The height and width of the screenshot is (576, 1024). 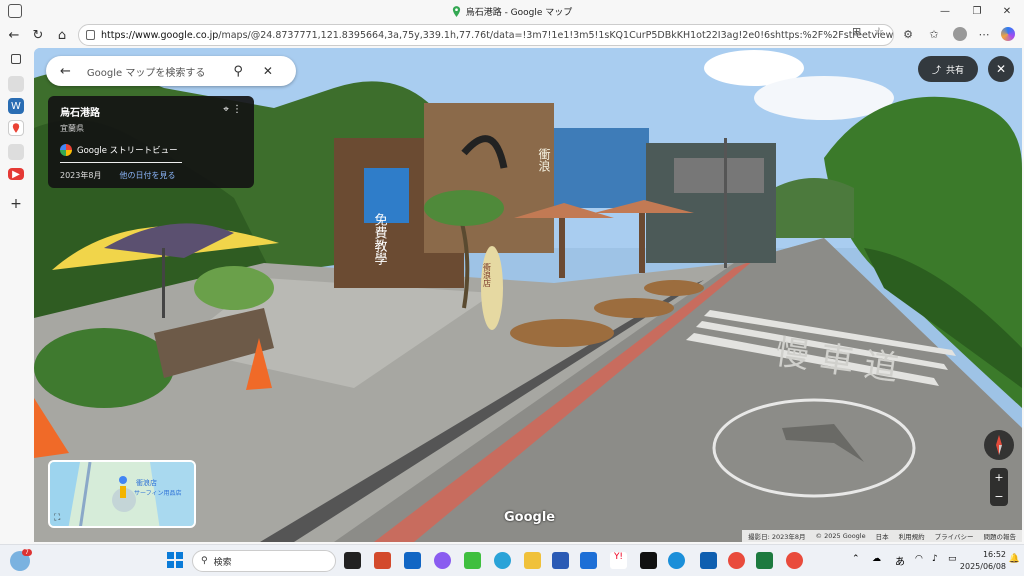 What do you see at coordinates (122, 494) in the screenshot?
I see `minimap: 衝浪店 サーフィン用品店 ⛶` at bounding box center [122, 494].